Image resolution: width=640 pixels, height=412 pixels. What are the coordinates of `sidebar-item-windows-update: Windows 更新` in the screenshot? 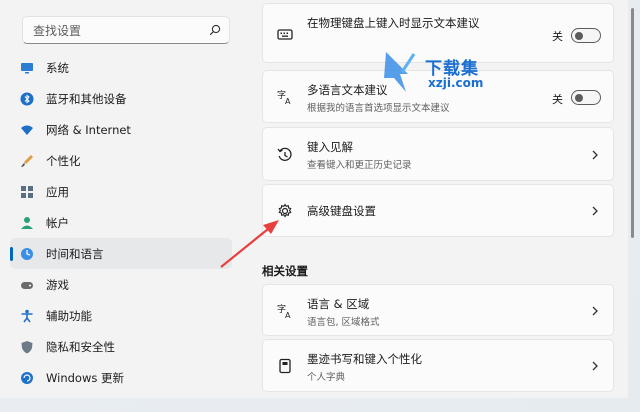 It's located at (121, 377).